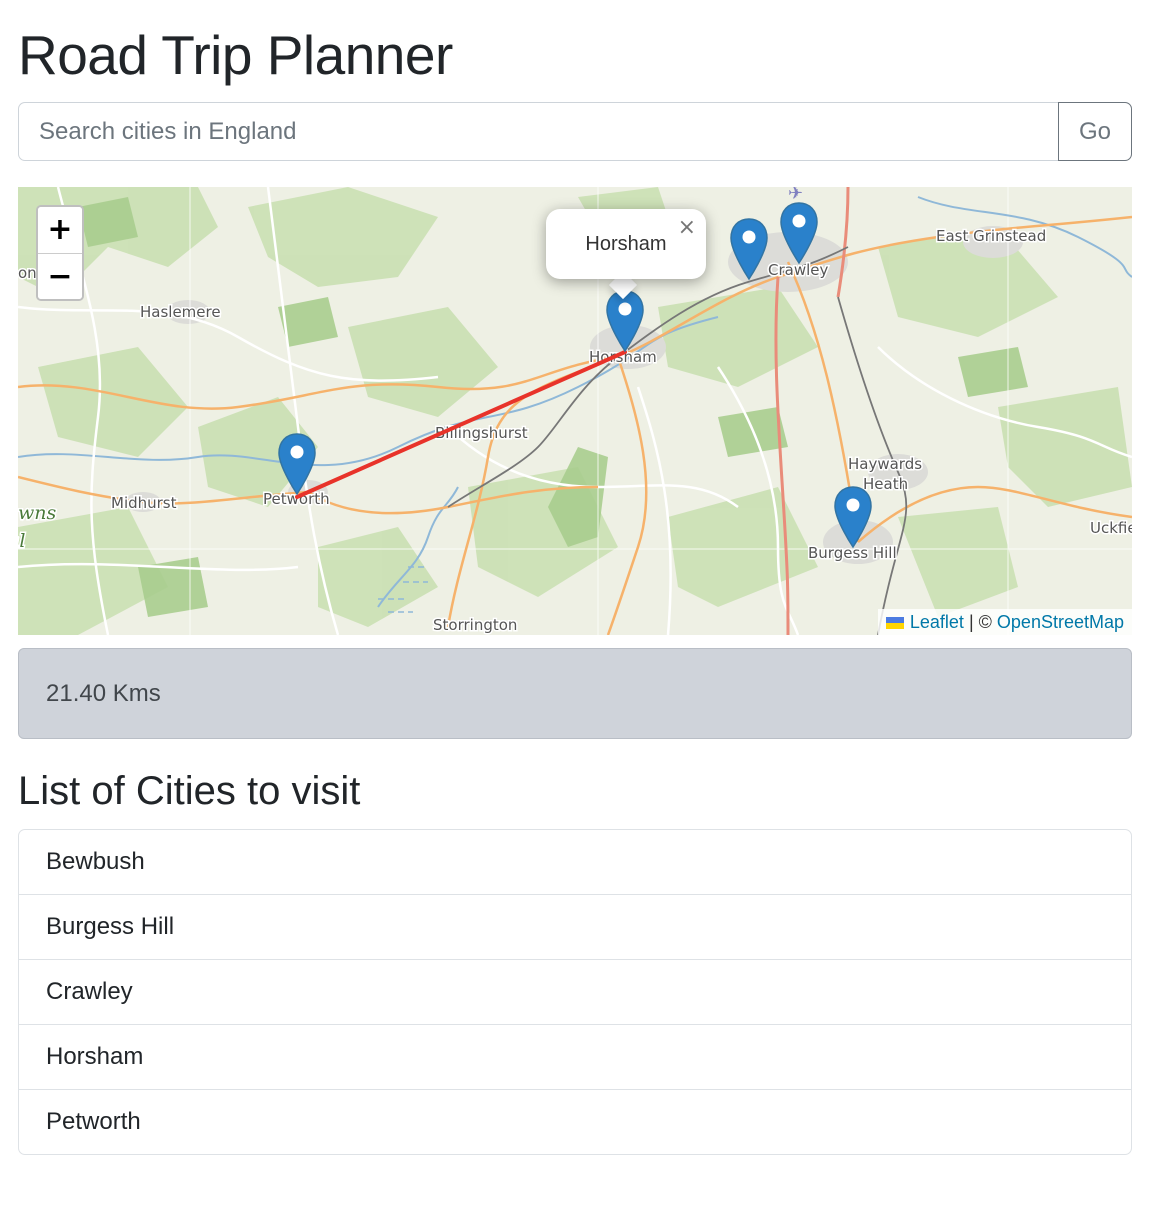 The width and height of the screenshot is (1152, 1212). I want to click on map-popup: Horsham ×, so click(626, 244).